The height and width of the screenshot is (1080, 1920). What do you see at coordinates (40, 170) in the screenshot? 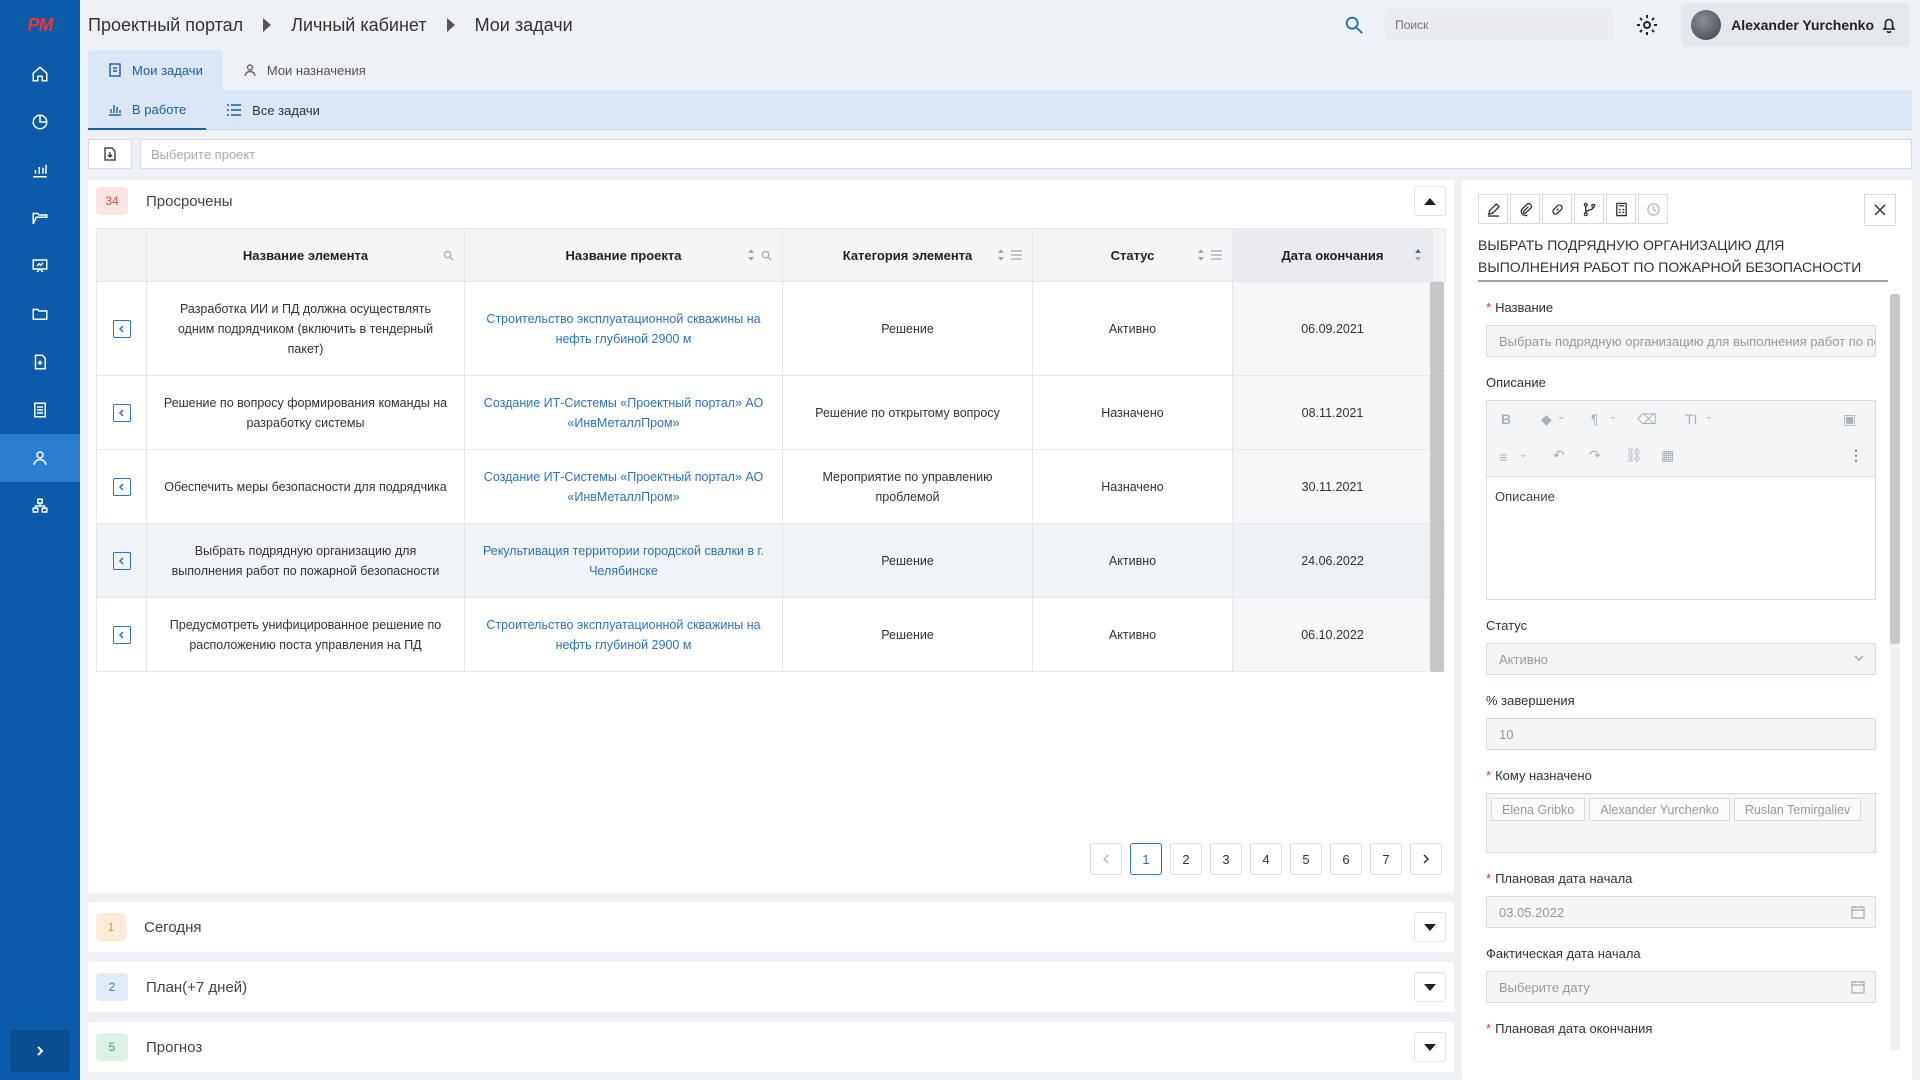
I see `bar-chart-icon` at bounding box center [40, 170].